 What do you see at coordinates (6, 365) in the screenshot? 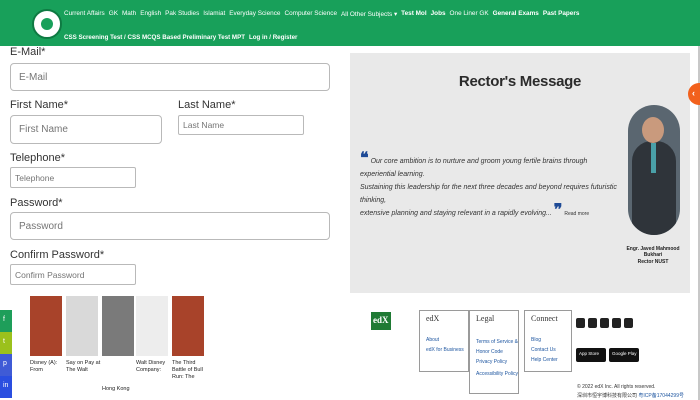
I see `share-pinterest-icon: p` at bounding box center [6, 365].